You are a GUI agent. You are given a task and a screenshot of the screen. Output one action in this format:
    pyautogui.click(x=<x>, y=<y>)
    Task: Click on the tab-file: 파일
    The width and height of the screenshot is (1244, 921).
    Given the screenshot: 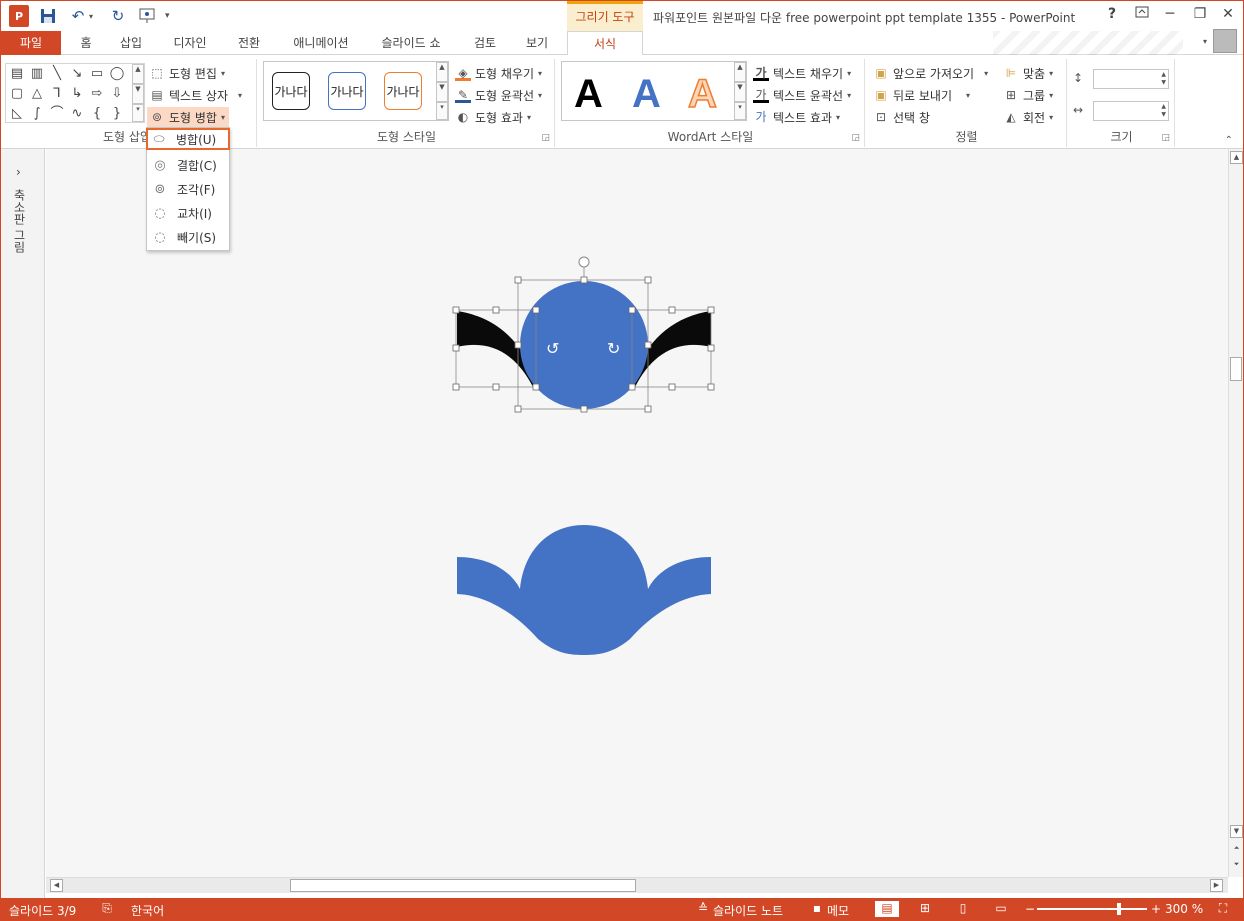 What is the action you would take?
    pyautogui.click(x=31, y=43)
    